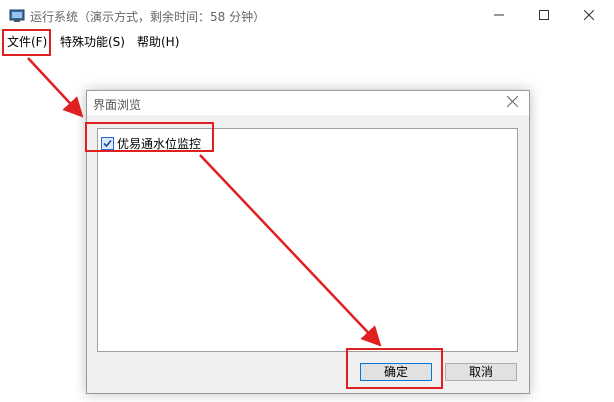 The image size is (614, 402). I want to click on maximize-icon, so click(544, 16).